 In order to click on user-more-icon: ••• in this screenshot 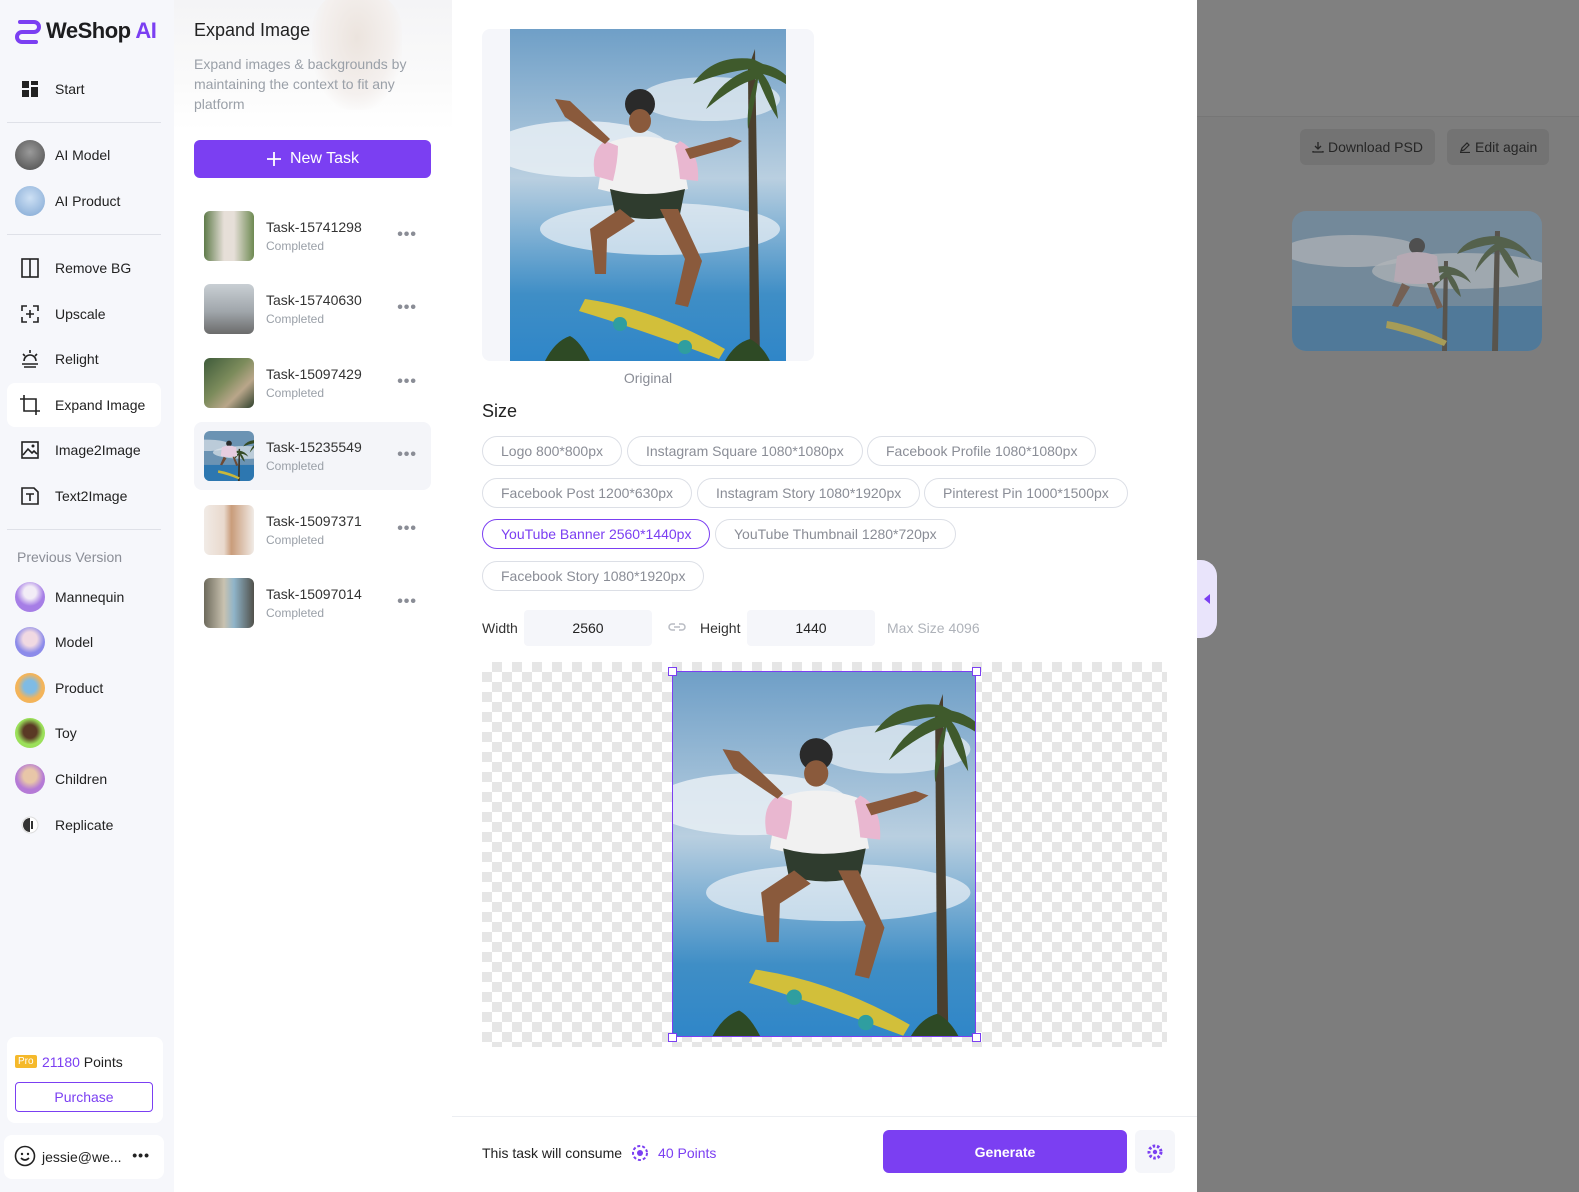, I will do `click(141, 1155)`.